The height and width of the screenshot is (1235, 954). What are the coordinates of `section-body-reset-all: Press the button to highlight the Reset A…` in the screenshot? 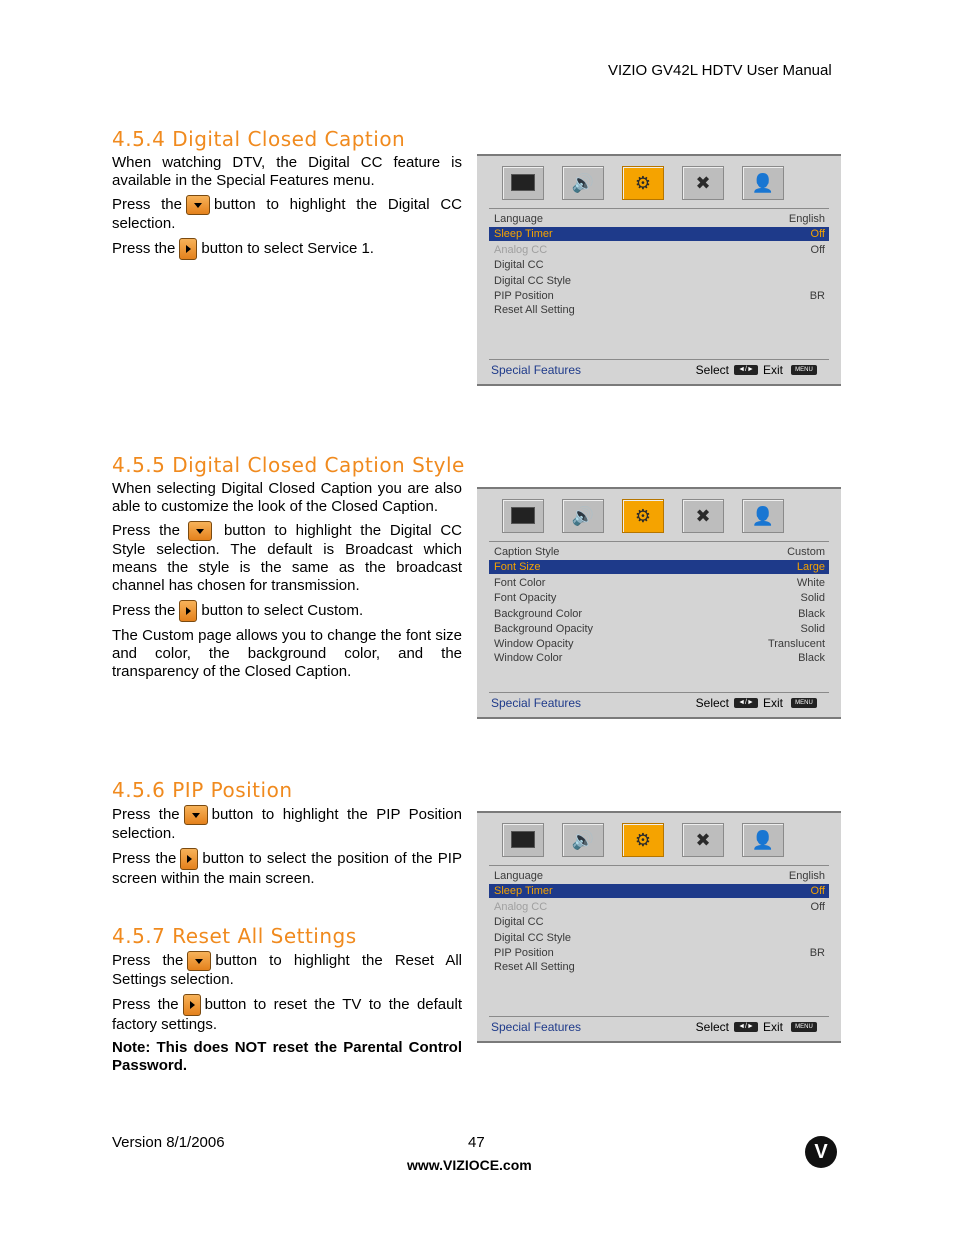 It's located at (287, 1015).